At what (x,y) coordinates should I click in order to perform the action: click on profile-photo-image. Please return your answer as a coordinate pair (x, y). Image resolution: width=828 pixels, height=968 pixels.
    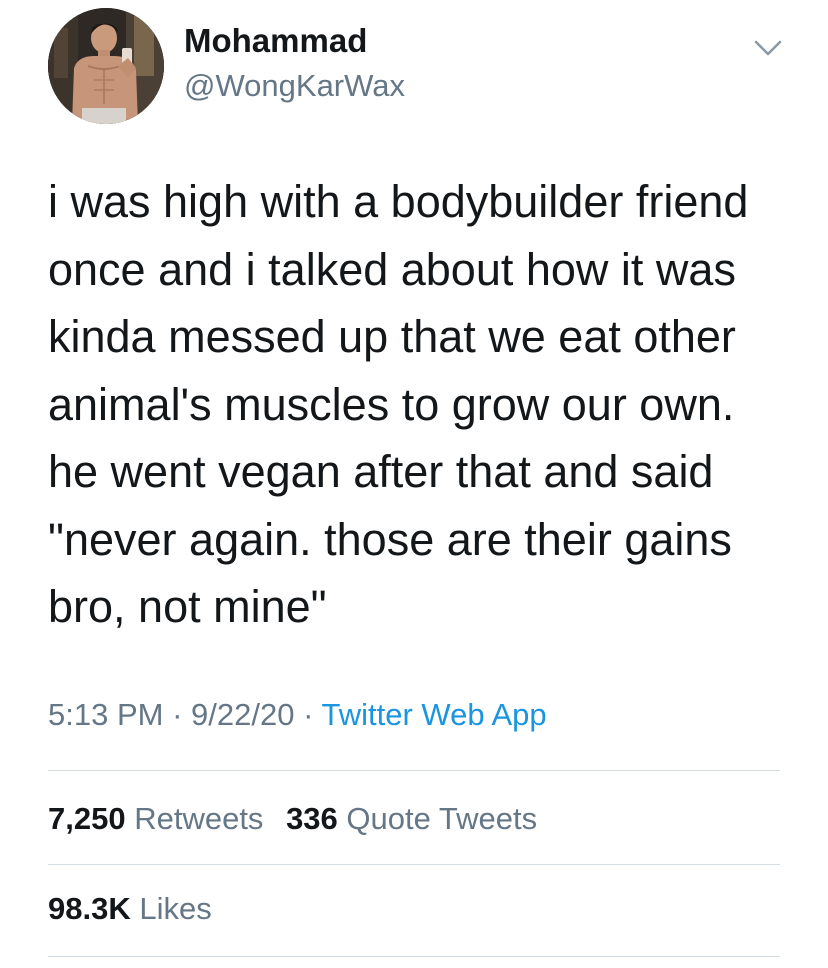
    Looking at the image, I should click on (106, 66).